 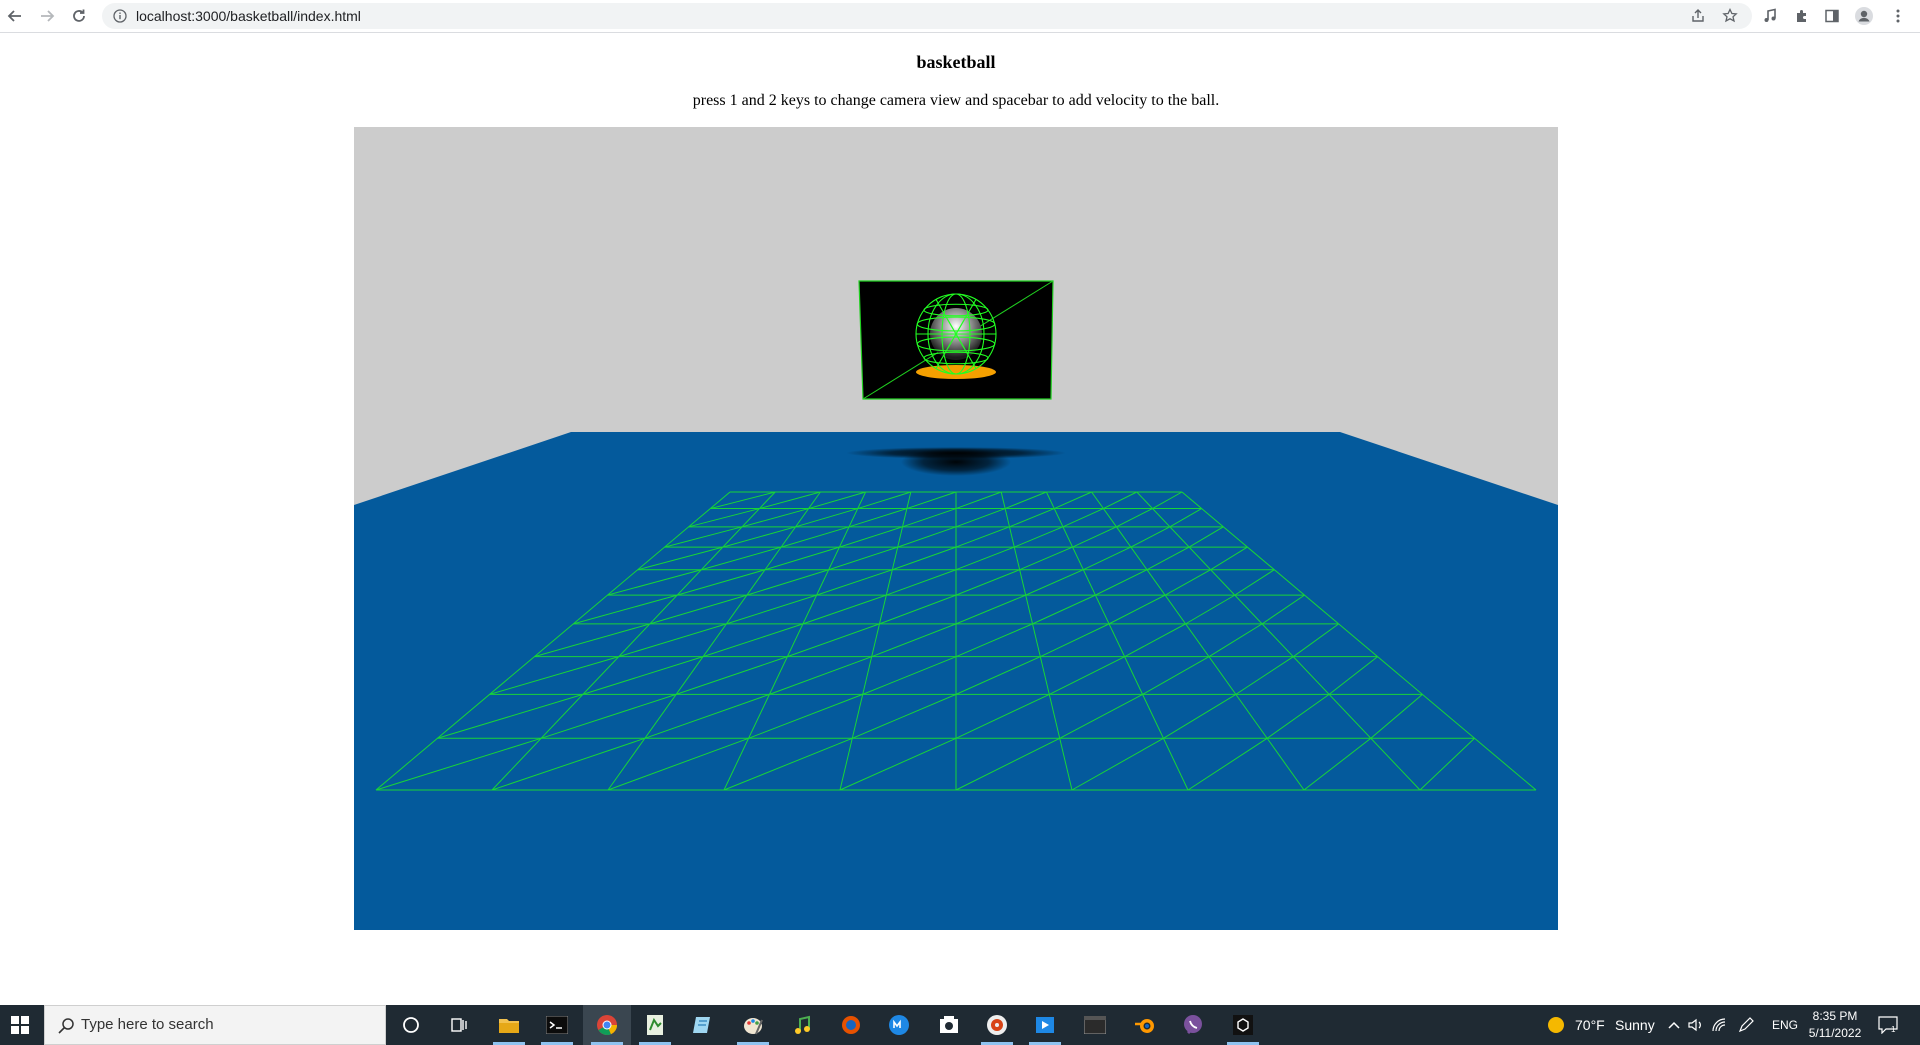 What do you see at coordinates (655, 1025) in the screenshot?
I see `notepad-plus-icon` at bounding box center [655, 1025].